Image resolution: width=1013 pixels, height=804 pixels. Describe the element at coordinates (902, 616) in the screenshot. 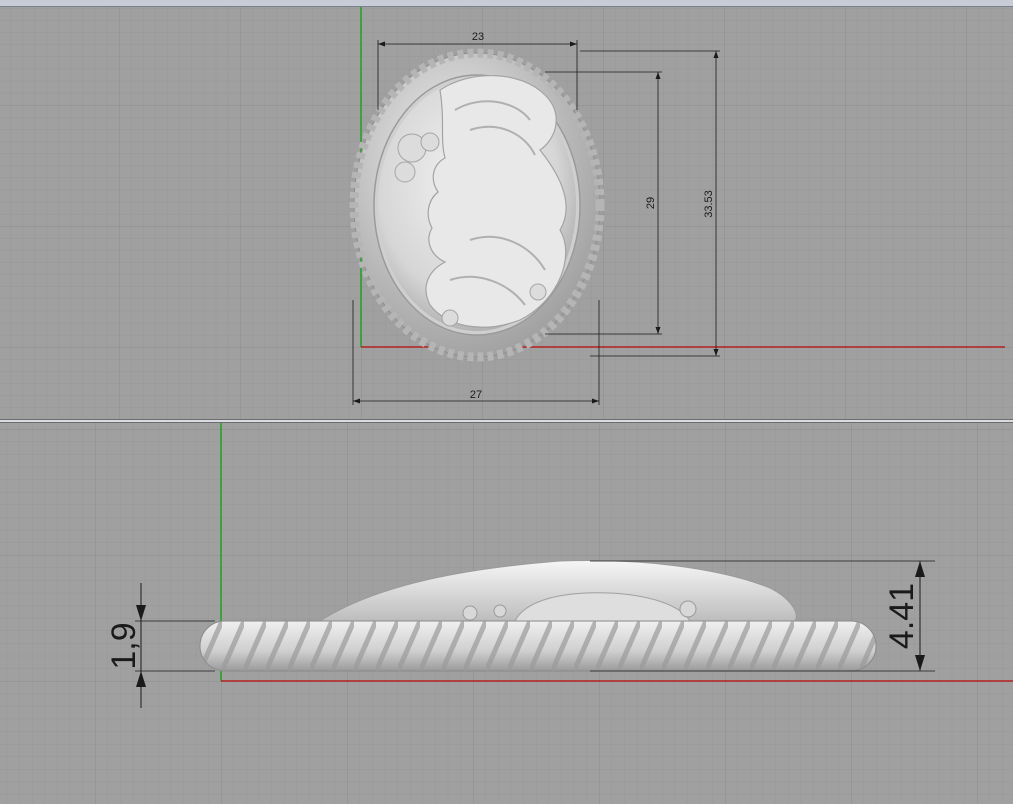

I see `dim-total-height-label: 4.41` at that location.